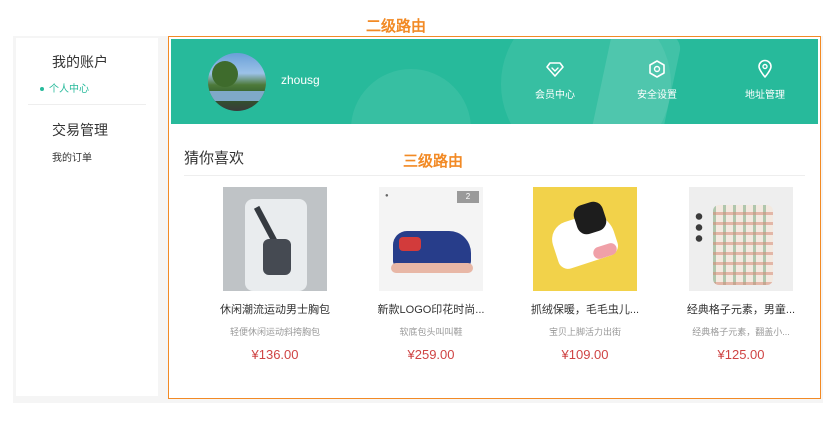  I want to click on sidebar-title-account: 我的账户, so click(80, 62).